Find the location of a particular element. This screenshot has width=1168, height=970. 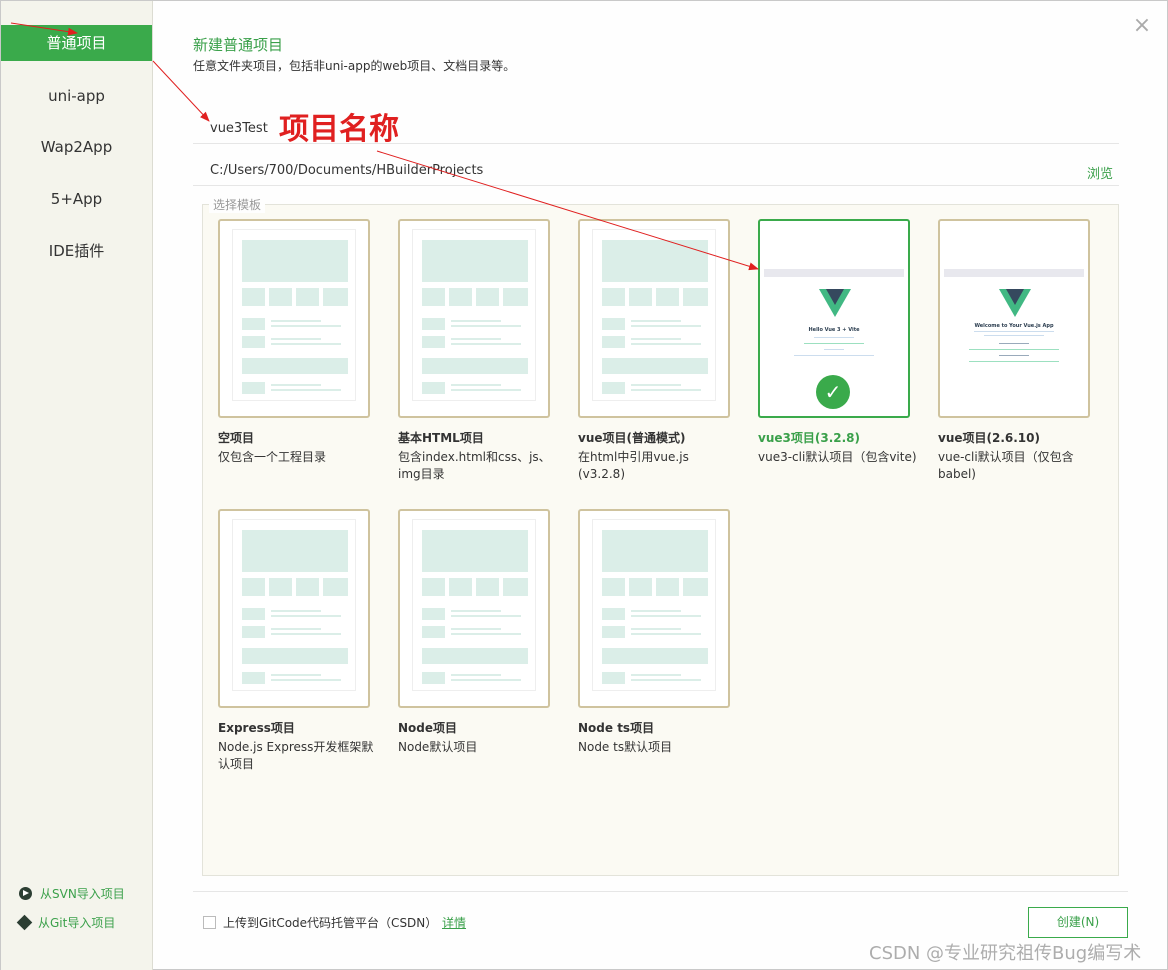

vue2-screenshot: Welcome to Your Vue.js App is located at coordinates (1014, 317).